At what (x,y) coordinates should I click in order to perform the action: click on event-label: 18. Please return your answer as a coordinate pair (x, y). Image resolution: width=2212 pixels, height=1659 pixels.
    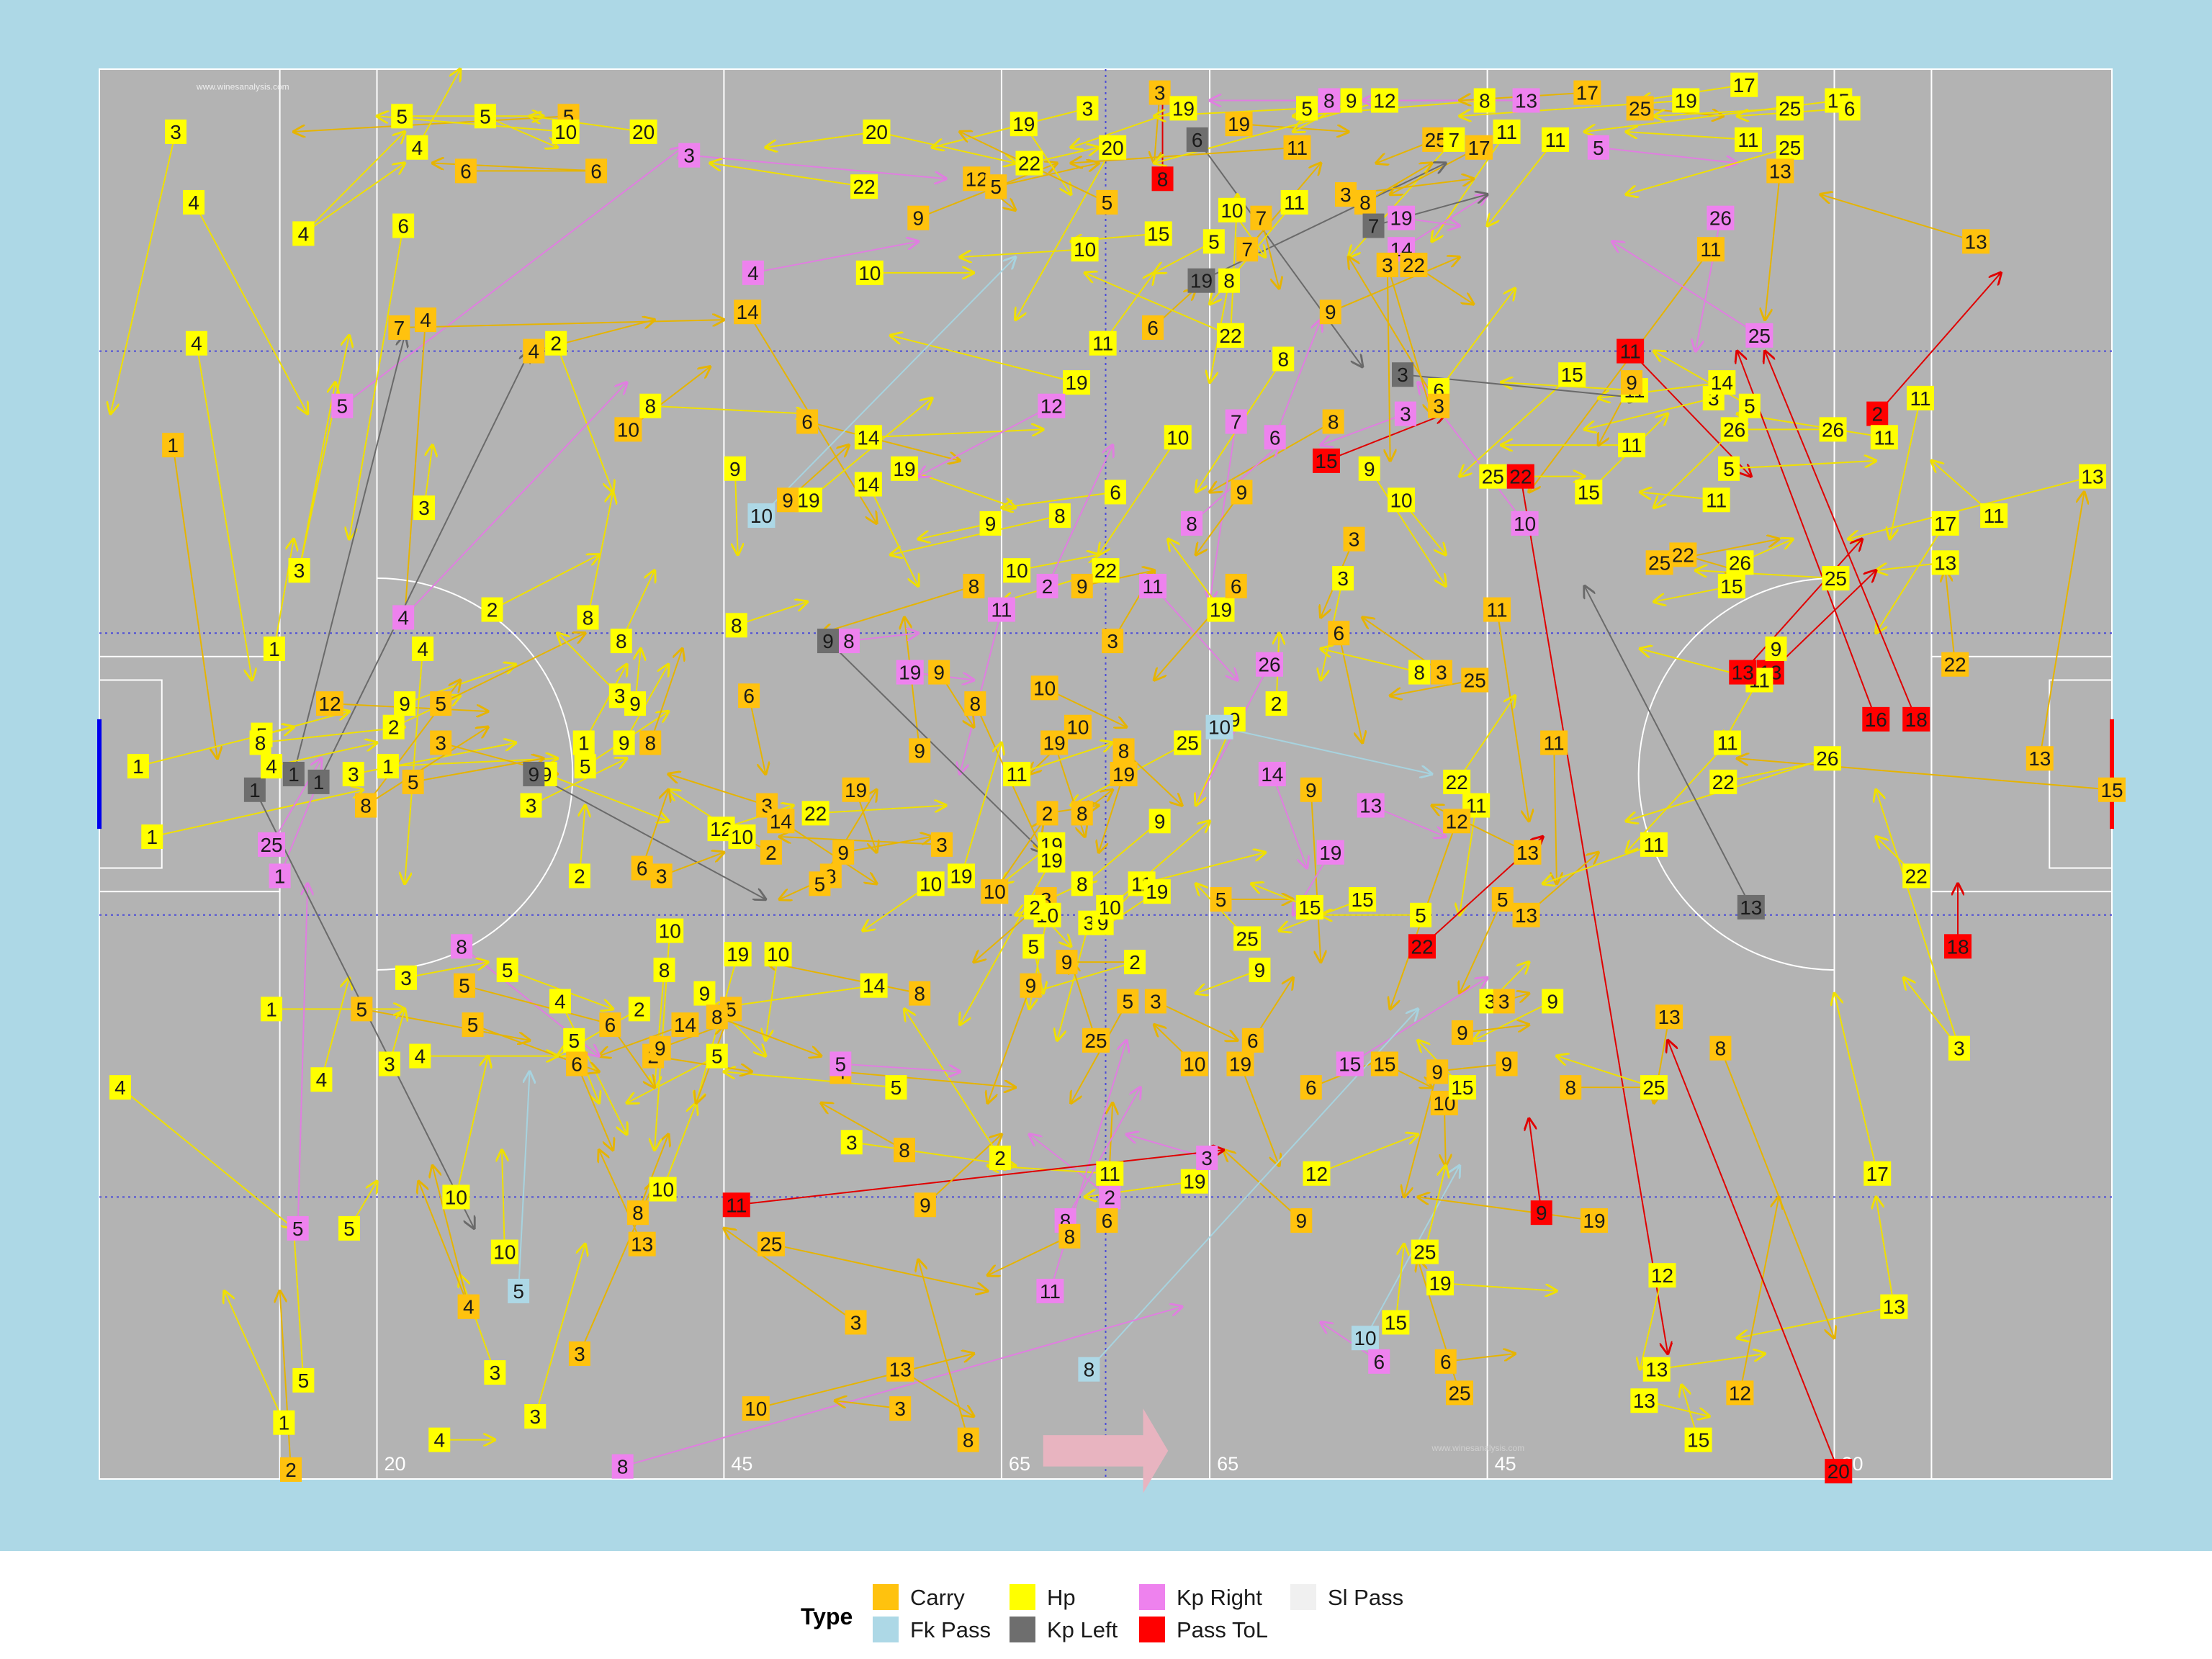
    Looking at the image, I should click on (1916, 720).